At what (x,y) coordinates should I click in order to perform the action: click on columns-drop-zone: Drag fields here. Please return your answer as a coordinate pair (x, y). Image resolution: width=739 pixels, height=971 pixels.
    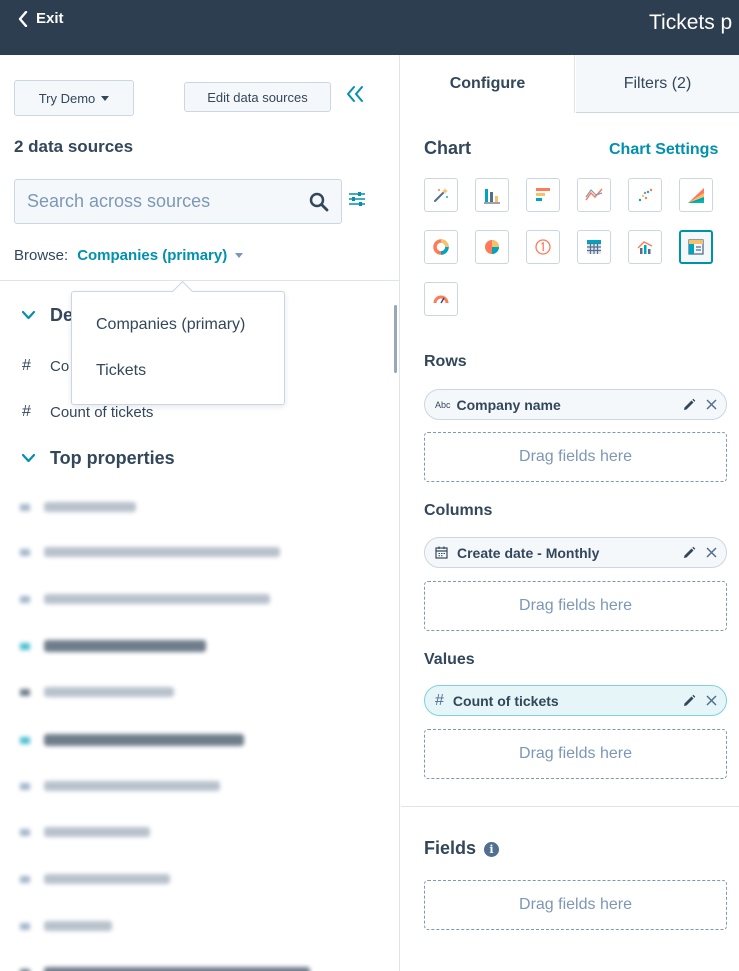
    Looking at the image, I should click on (575, 606).